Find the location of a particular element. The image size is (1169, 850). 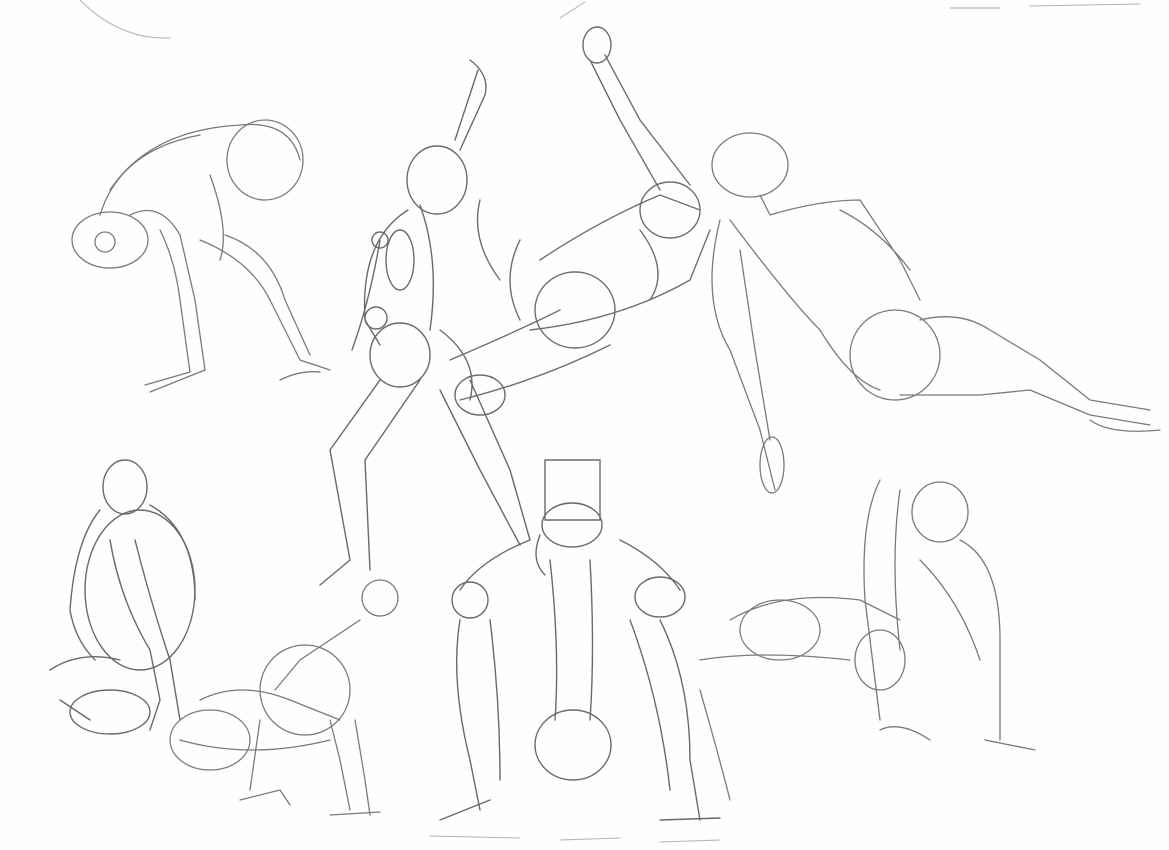

leaning-arm-raised-figure is located at coordinates (580, 213).